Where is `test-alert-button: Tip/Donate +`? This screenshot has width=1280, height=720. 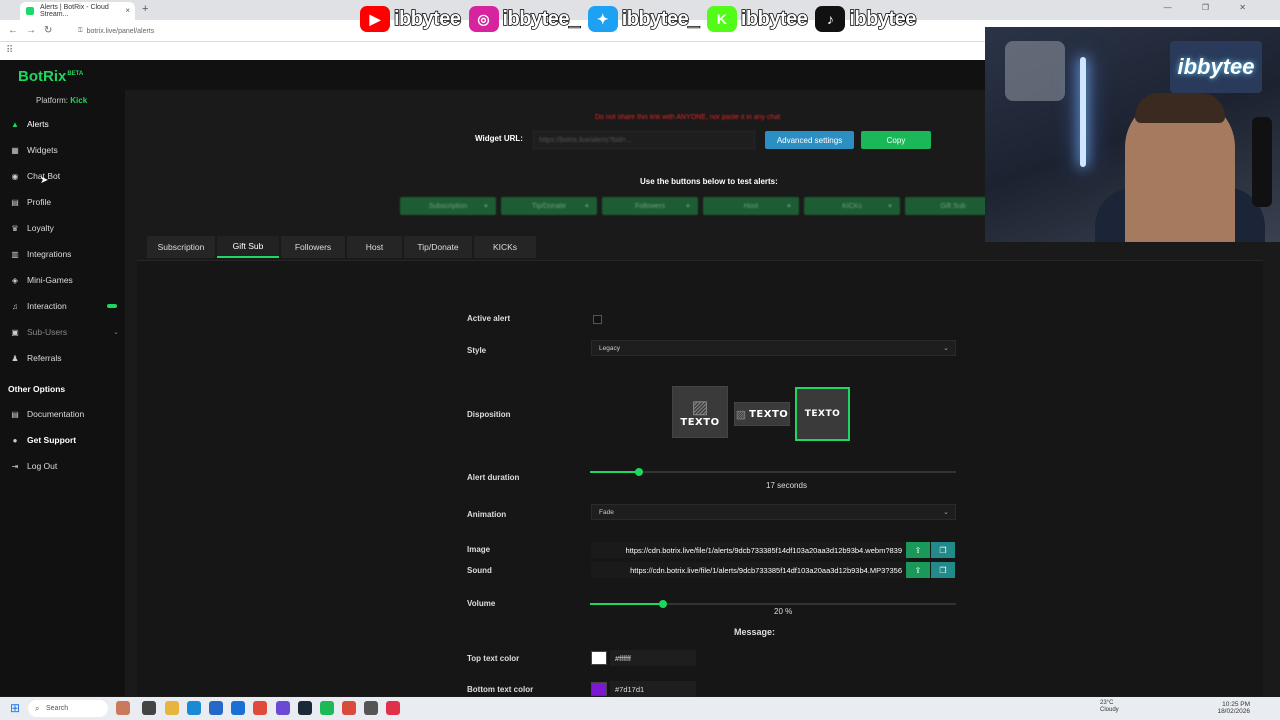
test-alert-button: Tip/Donate + is located at coordinates (549, 206).